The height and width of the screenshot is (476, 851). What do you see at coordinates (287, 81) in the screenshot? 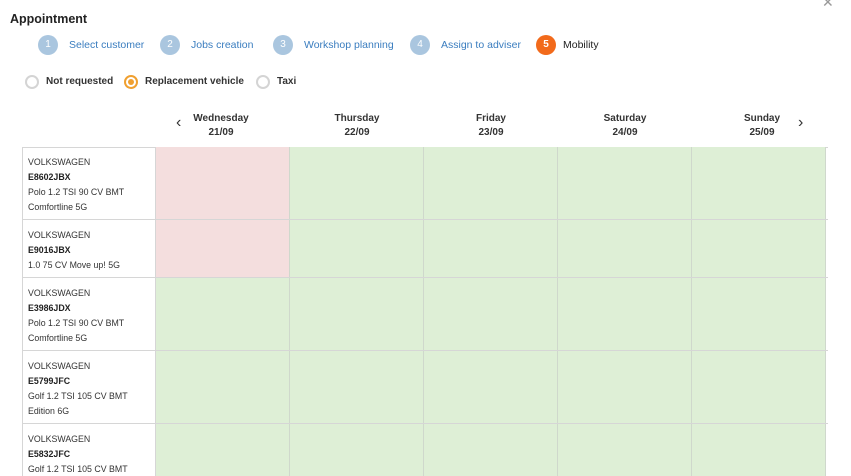
I see `radio-label: Taxi` at bounding box center [287, 81].